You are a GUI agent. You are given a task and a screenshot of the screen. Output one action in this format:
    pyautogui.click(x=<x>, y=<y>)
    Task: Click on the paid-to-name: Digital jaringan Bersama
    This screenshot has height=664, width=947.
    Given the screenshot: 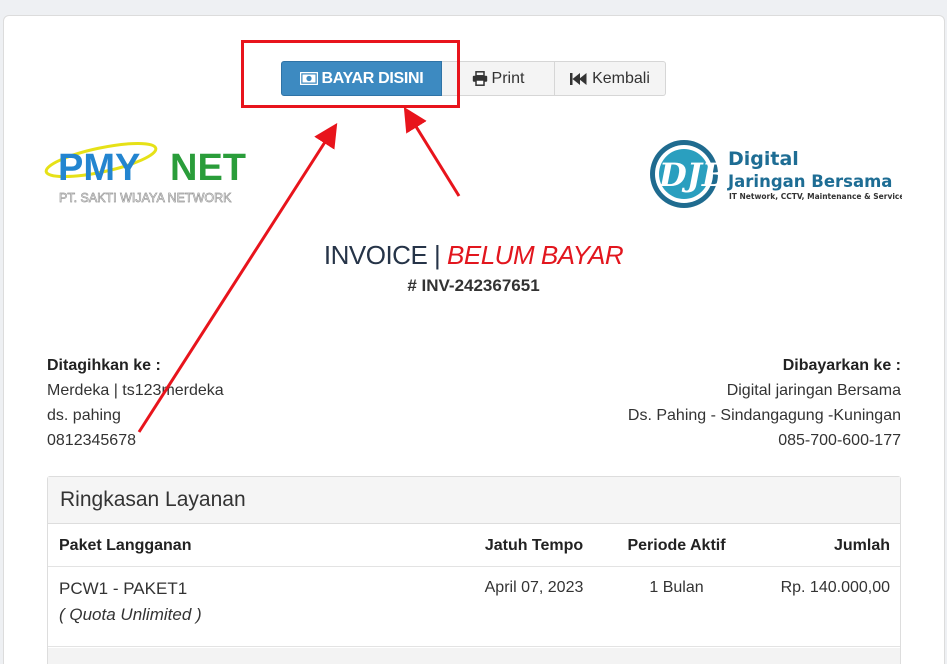 What is the action you would take?
    pyautogui.click(x=813, y=390)
    